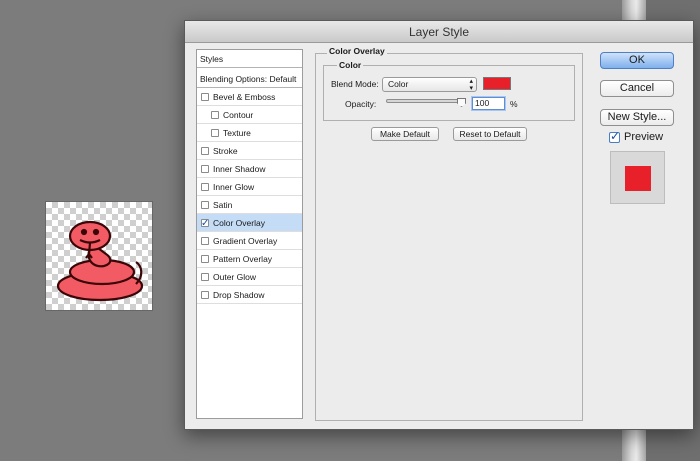 This screenshot has width=700, height=461. What do you see at coordinates (490, 134) in the screenshot?
I see `reset-to-default-button: Reset to Default` at bounding box center [490, 134].